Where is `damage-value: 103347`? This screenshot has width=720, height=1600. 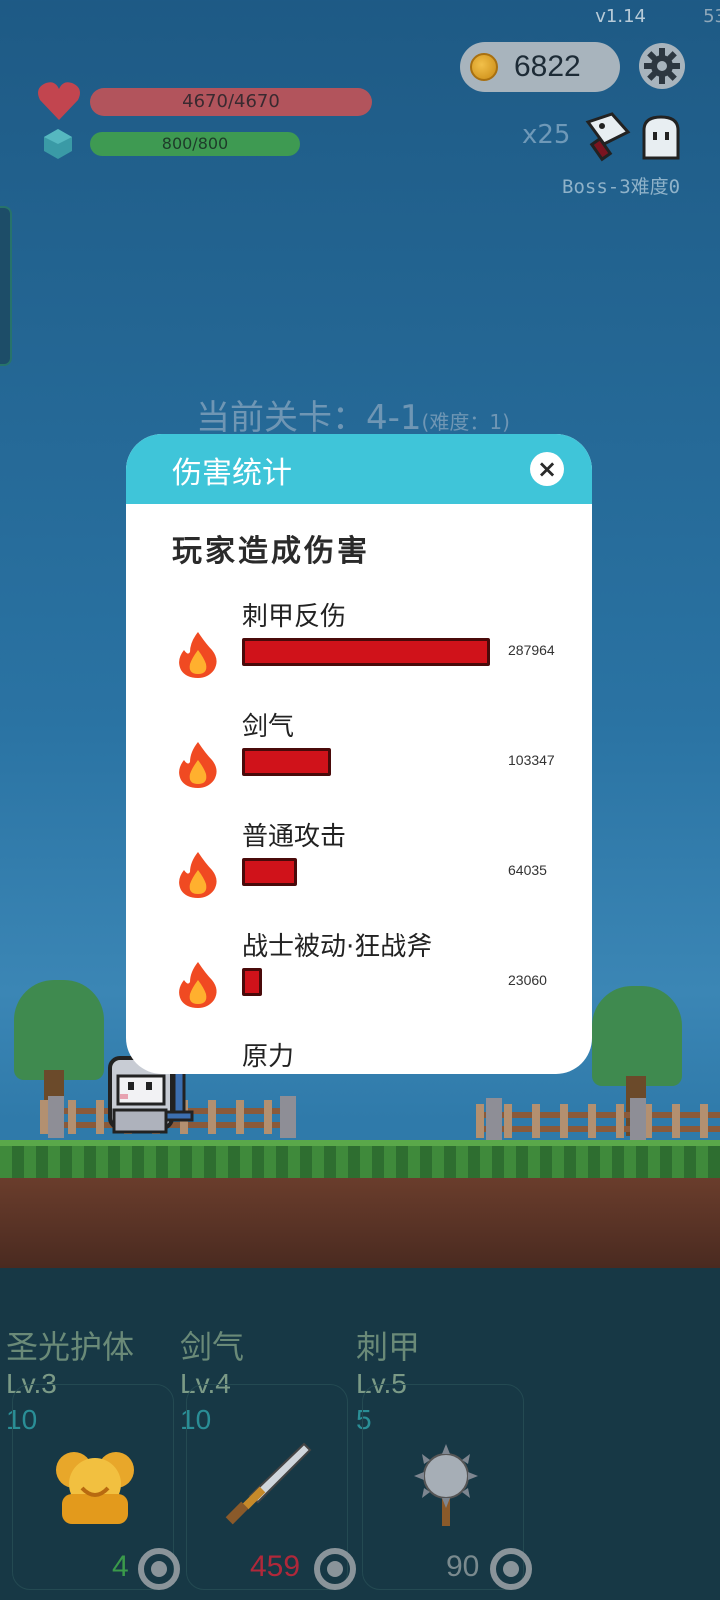
damage-value: 103347 is located at coordinates (531, 760).